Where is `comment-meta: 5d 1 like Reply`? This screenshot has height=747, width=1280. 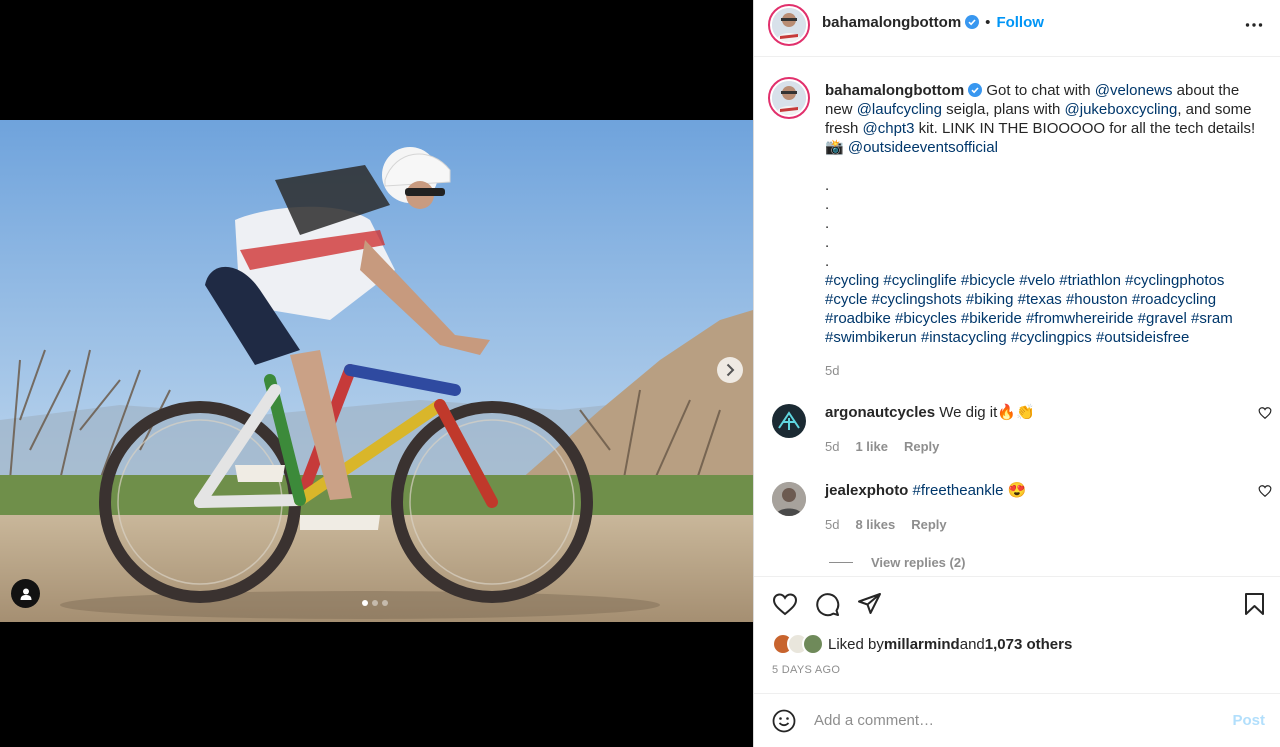
comment-meta: 5d 1 like Reply is located at coordinates (882, 446).